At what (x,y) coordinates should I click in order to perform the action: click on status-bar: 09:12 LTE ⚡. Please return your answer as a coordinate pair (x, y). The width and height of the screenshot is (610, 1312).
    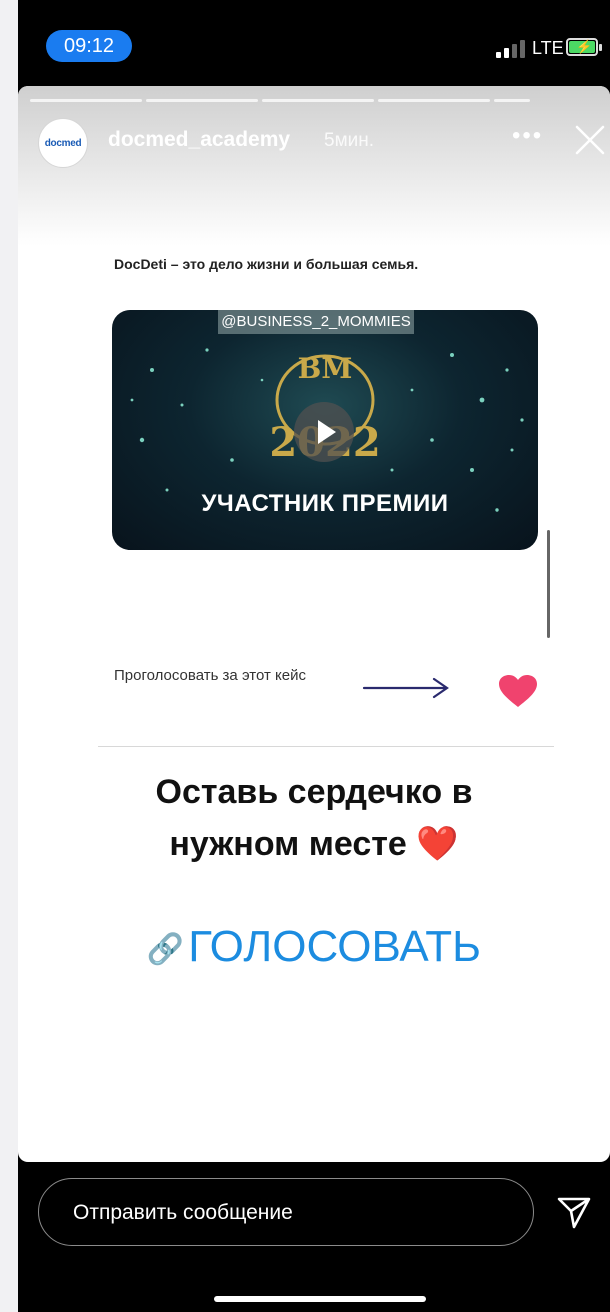
    Looking at the image, I should click on (314, 43).